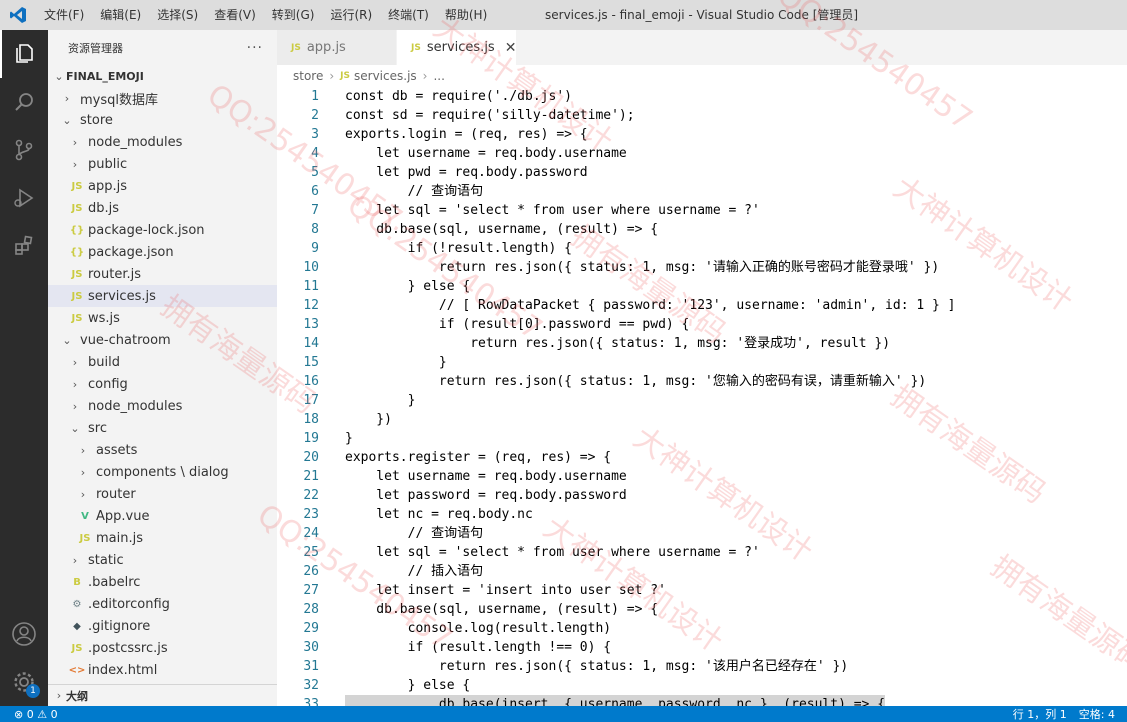 Image resolution: width=1127 pixels, height=722 pixels. Describe the element at coordinates (293, 15) in the screenshot. I see `menu-item: 转到(G)` at that location.